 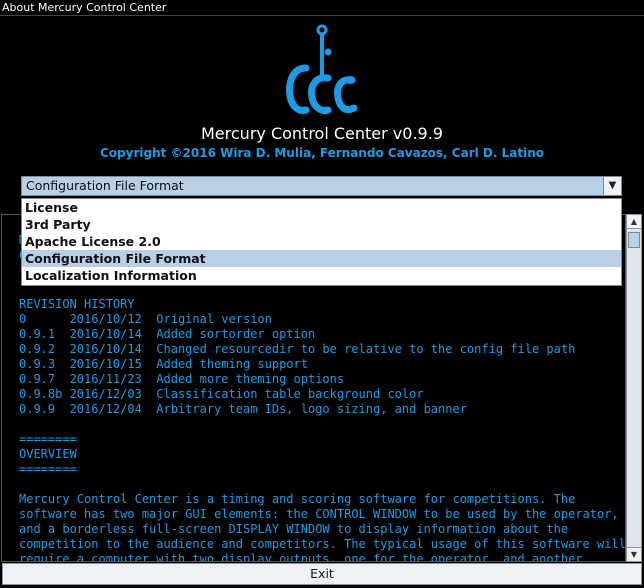 What do you see at coordinates (322, 574) in the screenshot?
I see `exit-button: Exit` at bounding box center [322, 574].